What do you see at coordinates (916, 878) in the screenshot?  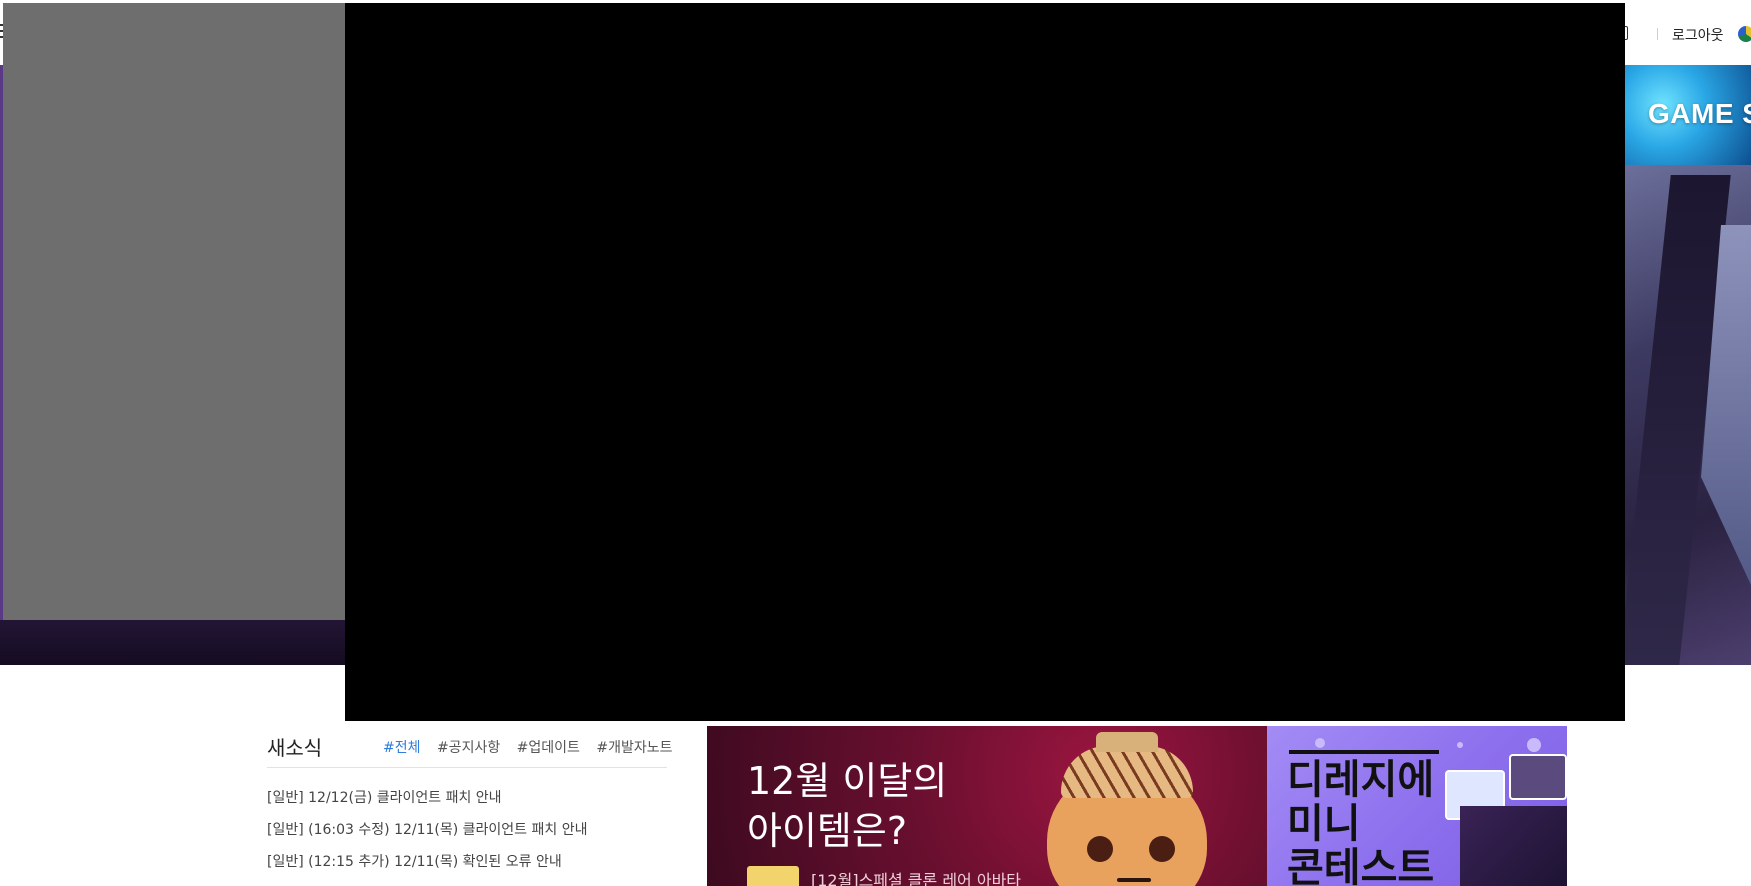 I see `item-of-month-subtitle: [12월]스페셜 클론 레어 아바타` at bounding box center [916, 878].